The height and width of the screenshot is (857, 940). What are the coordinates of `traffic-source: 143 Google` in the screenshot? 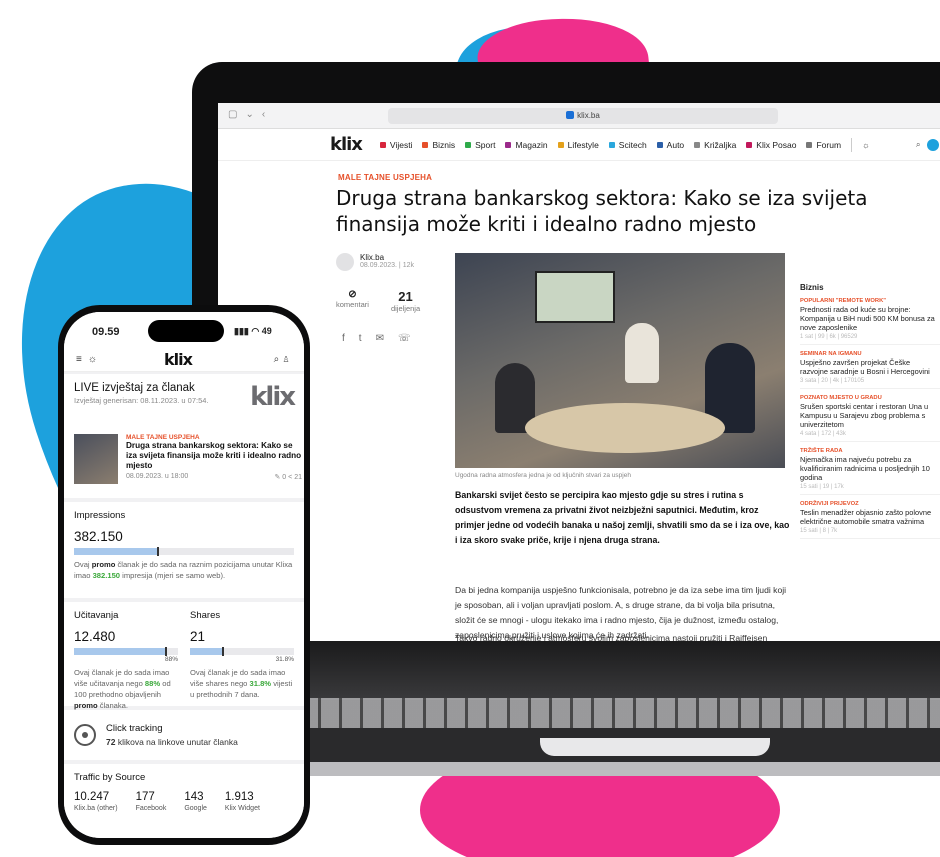 It's located at (195, 801).